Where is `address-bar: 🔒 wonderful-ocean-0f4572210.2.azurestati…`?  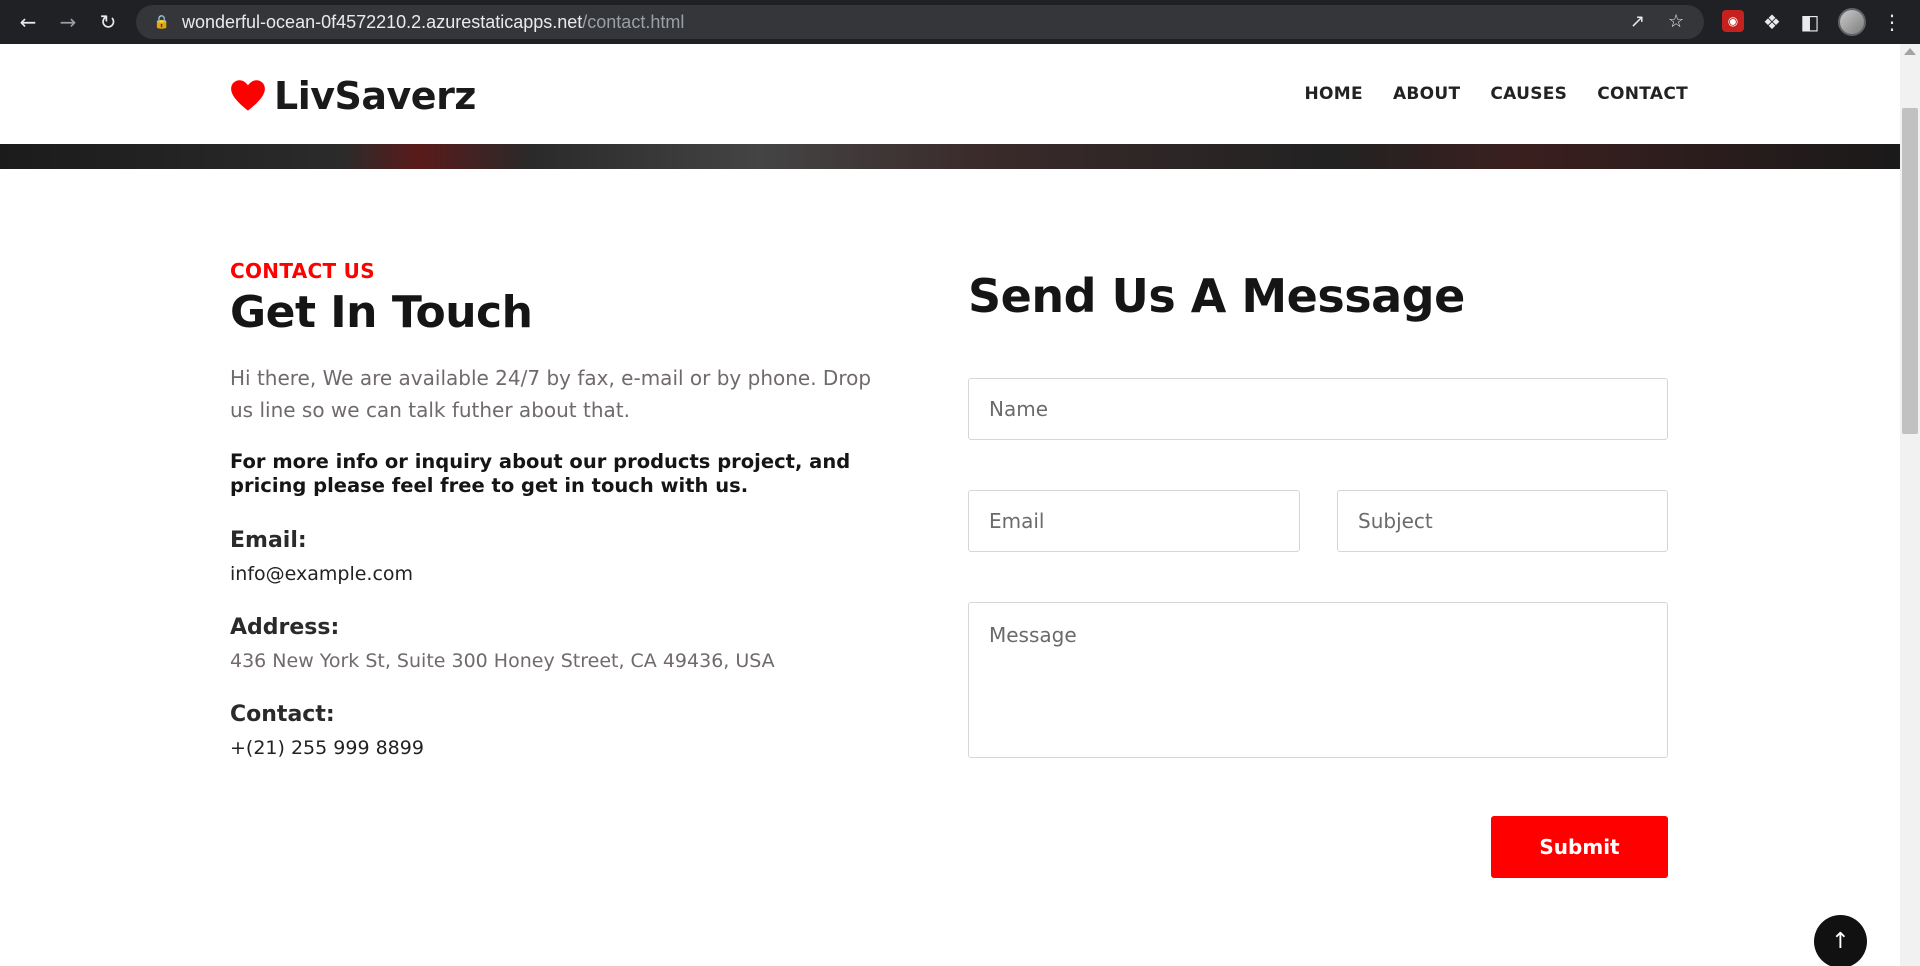 address-bar: 🔒 wonderful-ocean-0f4572210.2.azurestati… is located at coordinates (920, 22).